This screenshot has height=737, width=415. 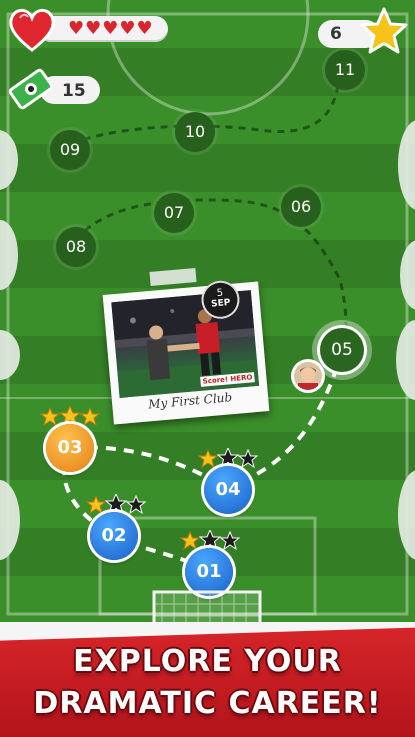 What do you see at coordinates (207, 632) in the screenshot?
I see `banner-edge` at bounding box center [207, 632].